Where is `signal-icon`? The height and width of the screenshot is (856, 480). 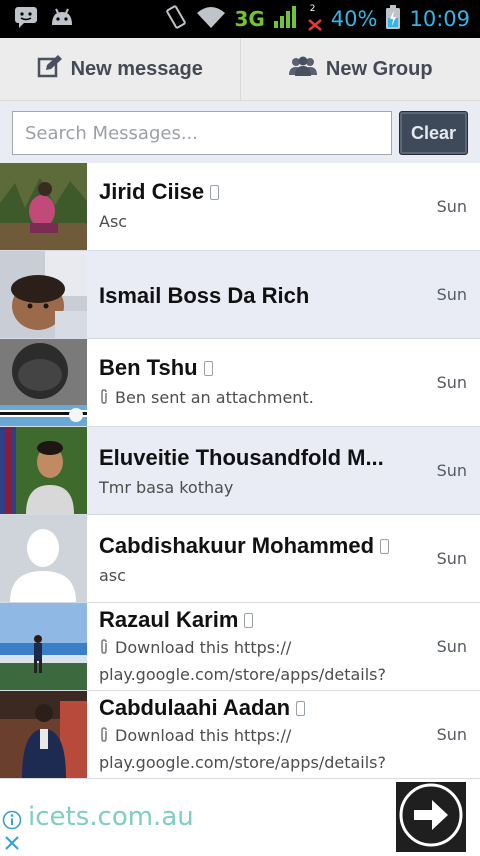 signal-icon is located at coordinates (286, 19).